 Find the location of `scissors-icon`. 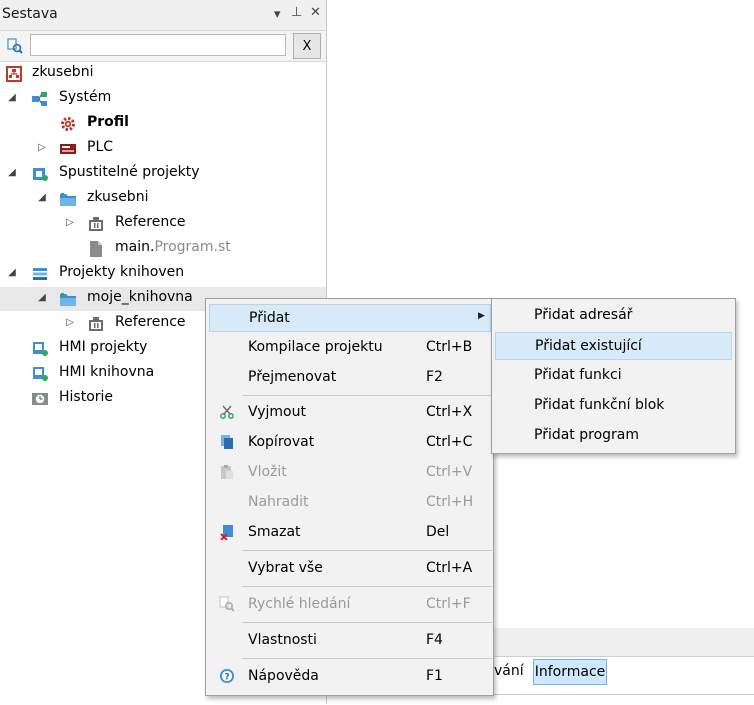

scissors-icon is located at coordinates (227, 412).